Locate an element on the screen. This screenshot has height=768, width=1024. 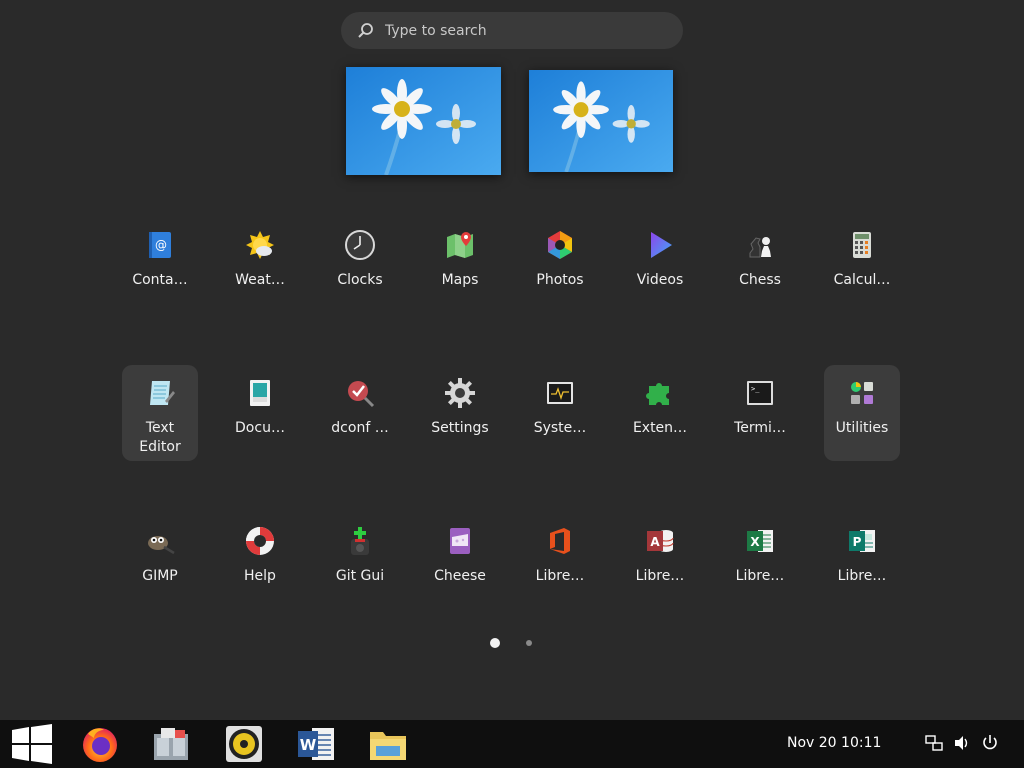
app-label: Cheese is located at coordinates (460, 576).